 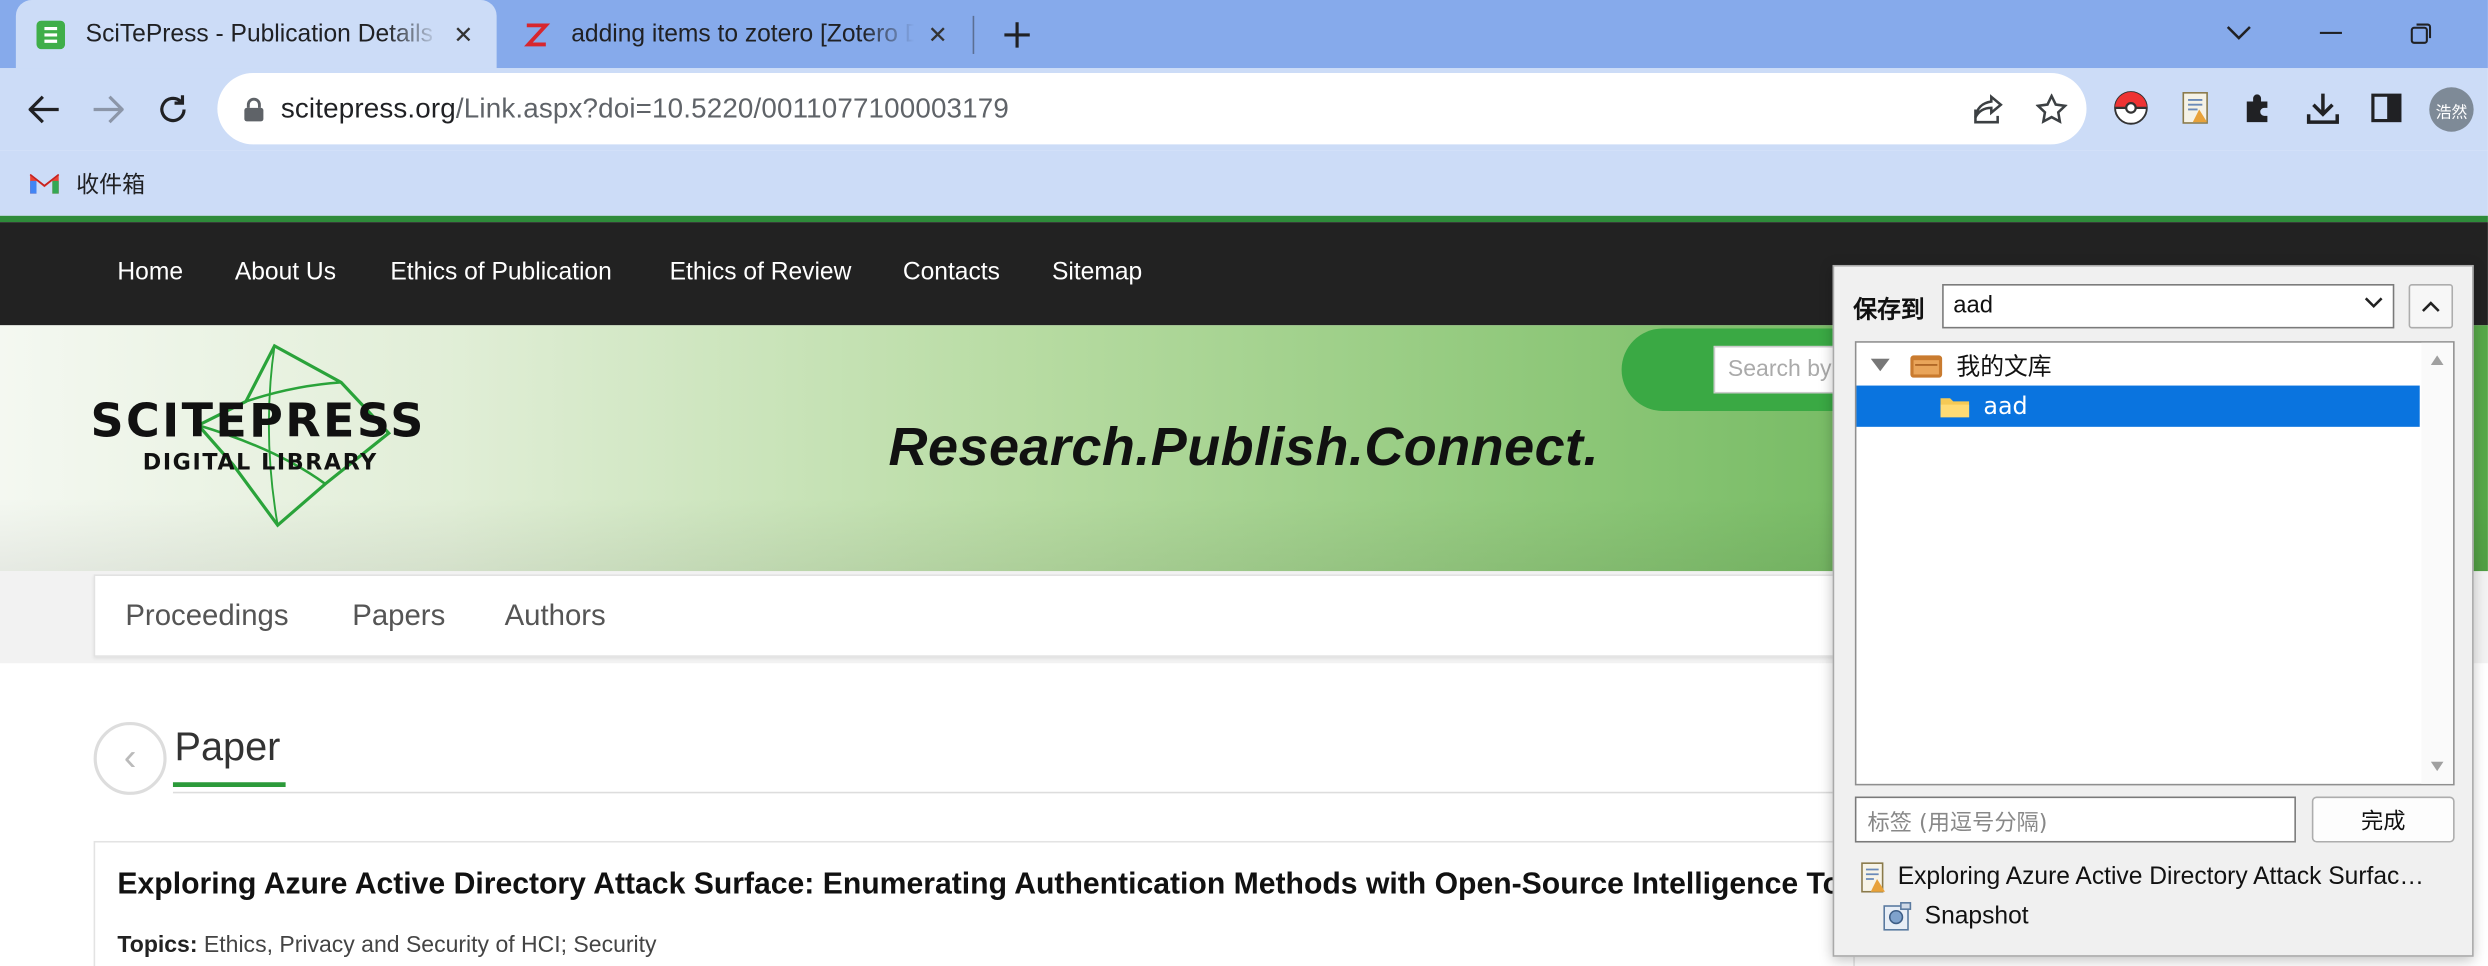 I want to click on tags-input: 标签 (用逗号分隔), so click(x=2075, y=819).